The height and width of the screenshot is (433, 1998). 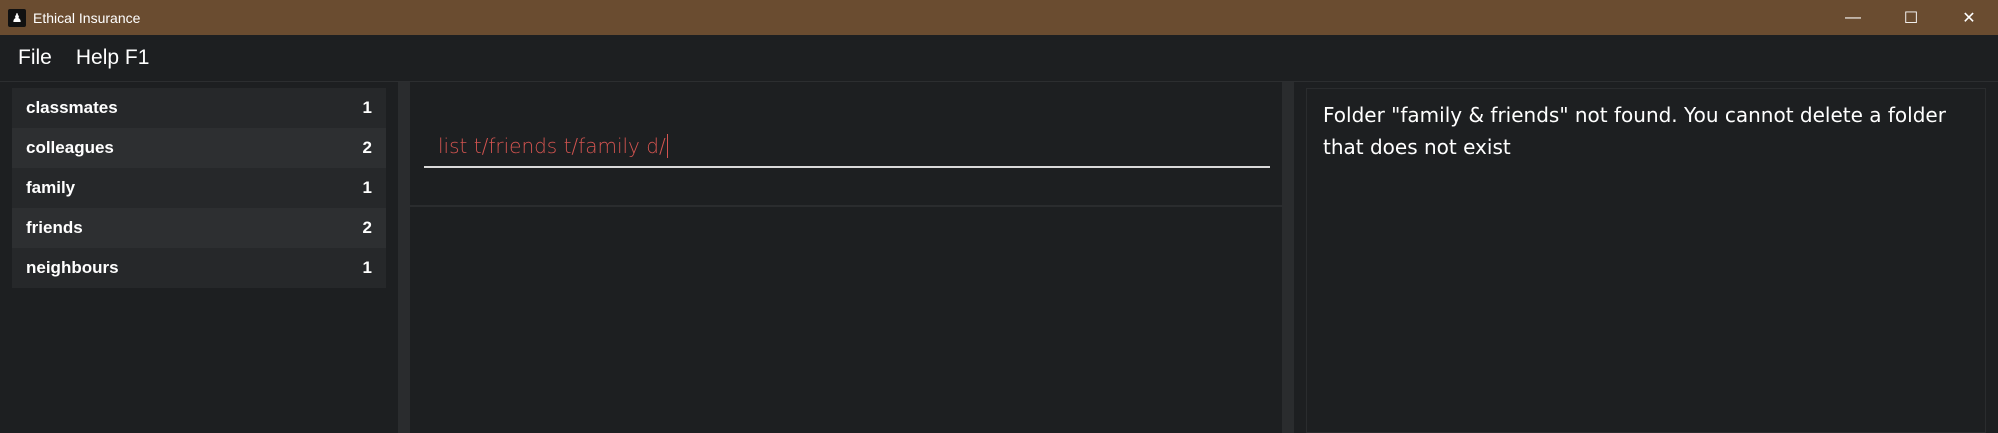 What do you see at coordinates (17, 17) in the screenshot?
I see `app-logo-icon: ♟` at bounding box center [17, 17].